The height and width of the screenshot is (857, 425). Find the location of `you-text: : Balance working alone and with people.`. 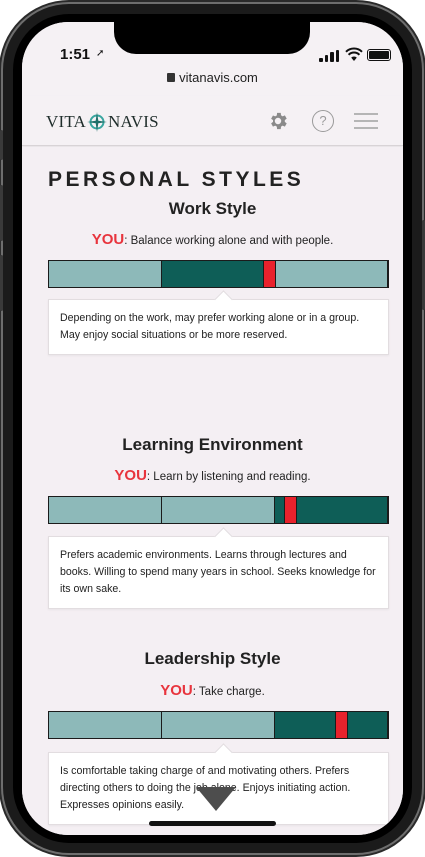

you-text: : Balance working alone and with people. is located at coordinates (229, 241).